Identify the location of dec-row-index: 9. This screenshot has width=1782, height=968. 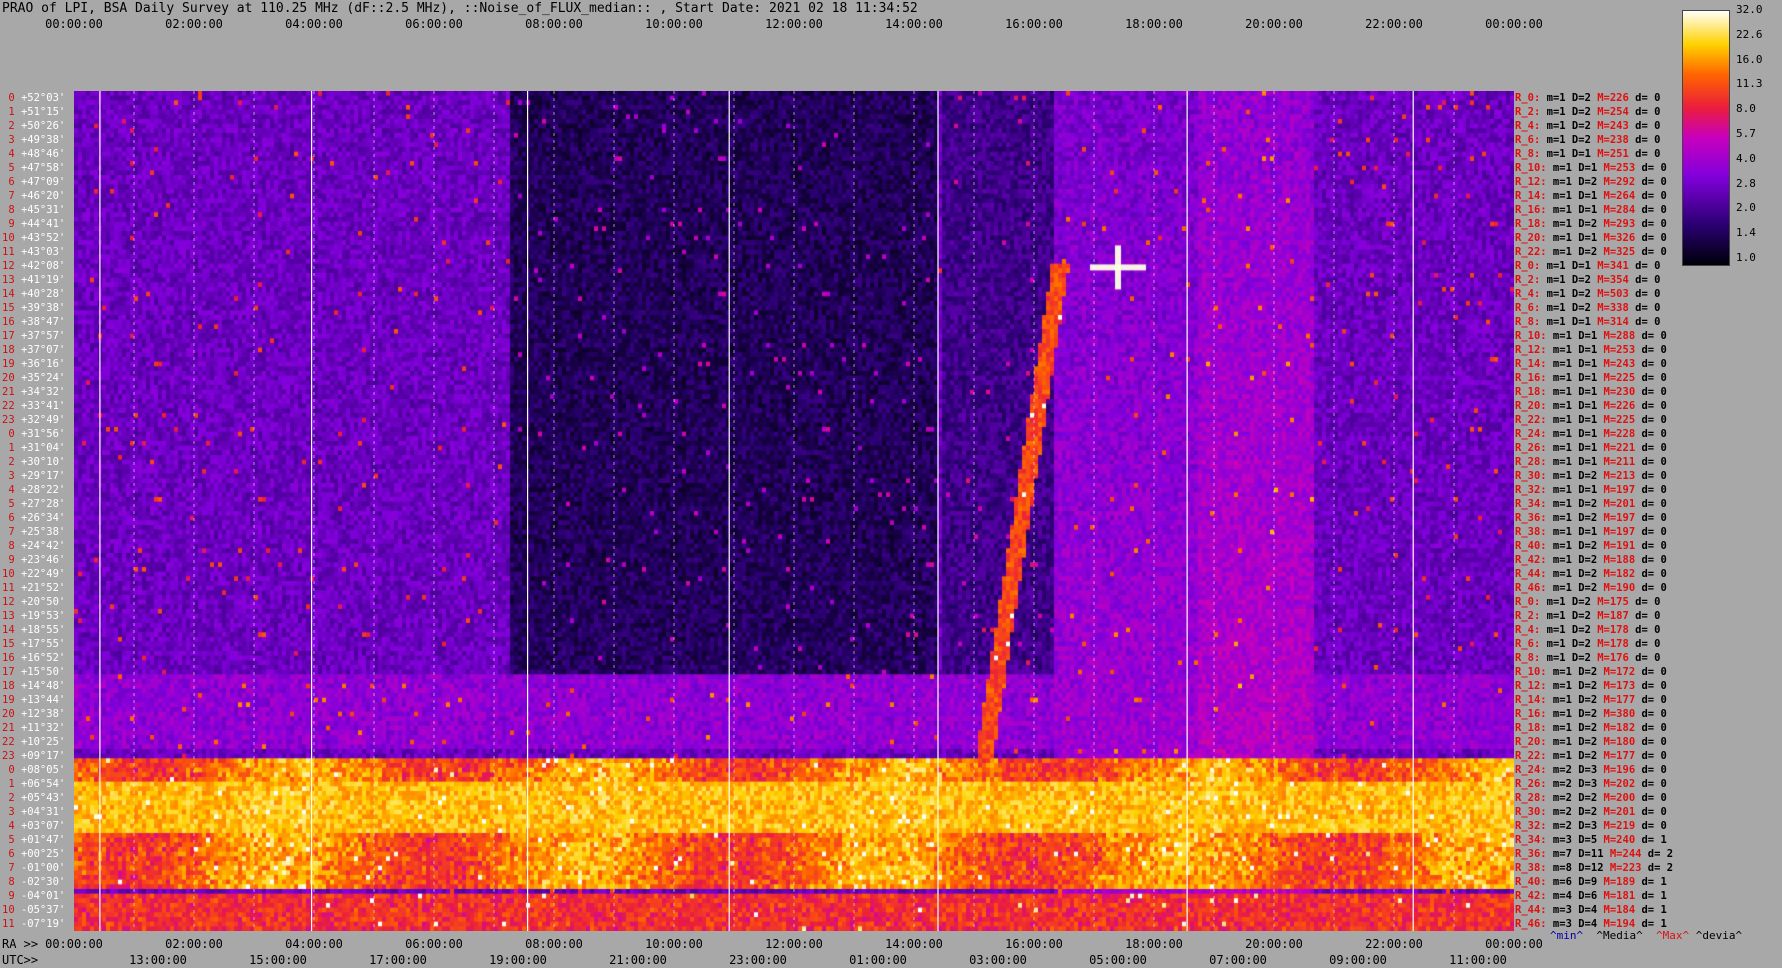
(11, 224).